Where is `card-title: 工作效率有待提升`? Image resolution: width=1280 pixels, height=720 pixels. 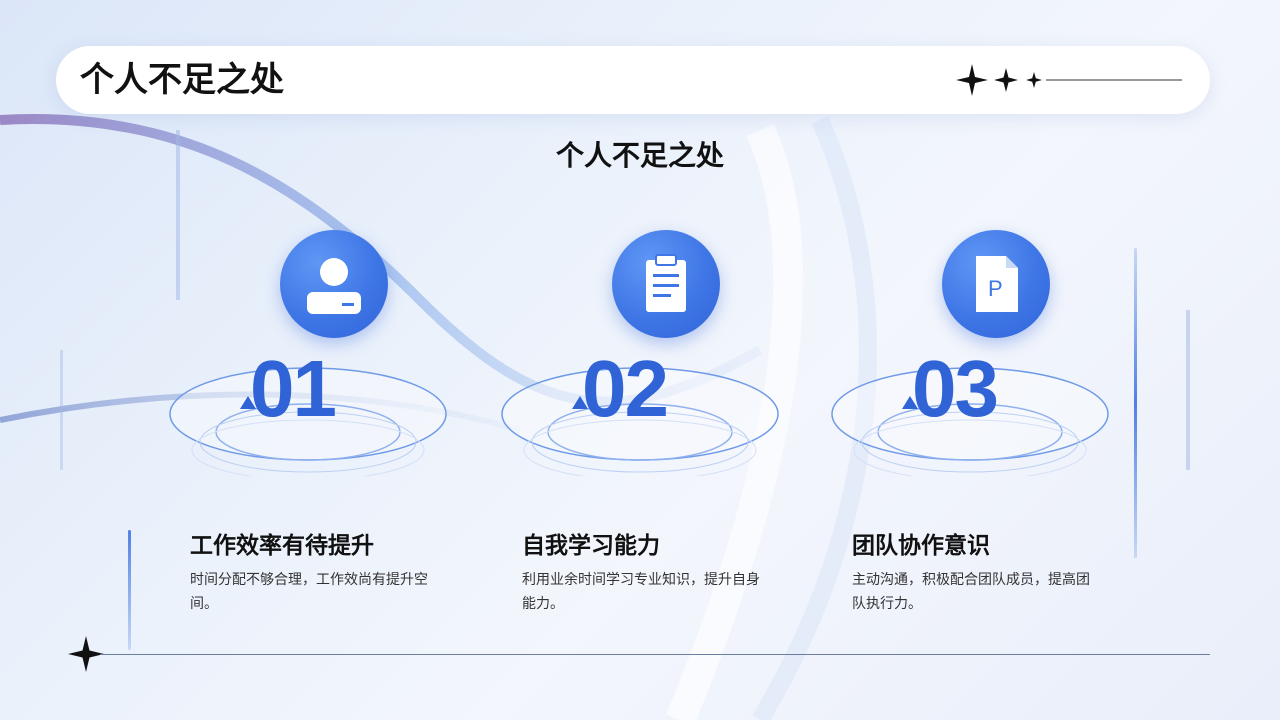 card-title: 工作效率有待提升 is located at coordinates (282, 546).